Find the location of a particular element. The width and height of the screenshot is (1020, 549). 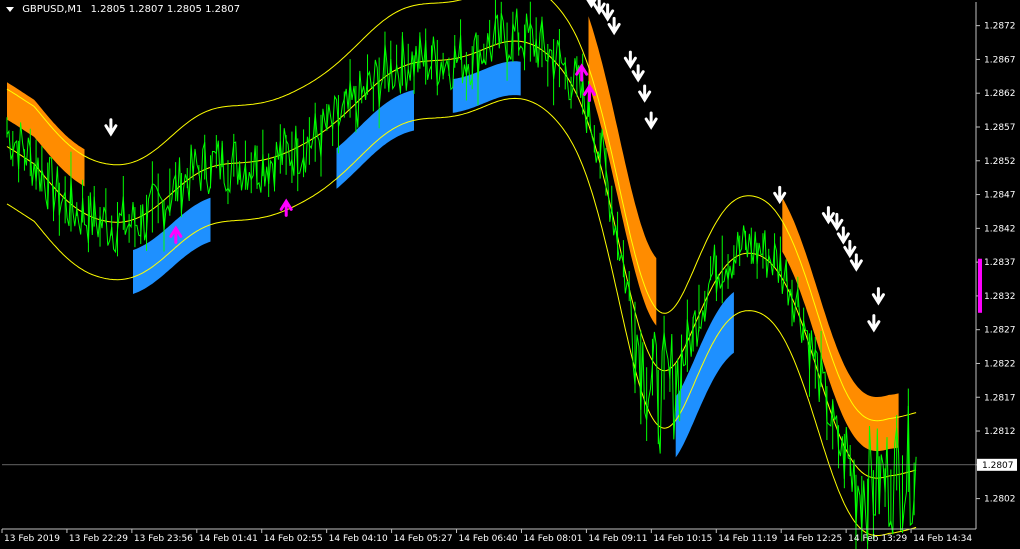

price-tick-label: 1.2822 is located at coordinates (1000, 364).